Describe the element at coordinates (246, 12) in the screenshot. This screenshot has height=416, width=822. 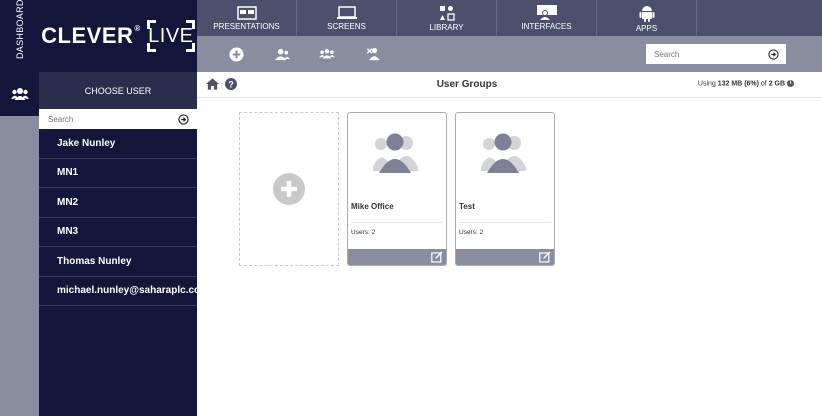
I see `presentations-icon` at that location.